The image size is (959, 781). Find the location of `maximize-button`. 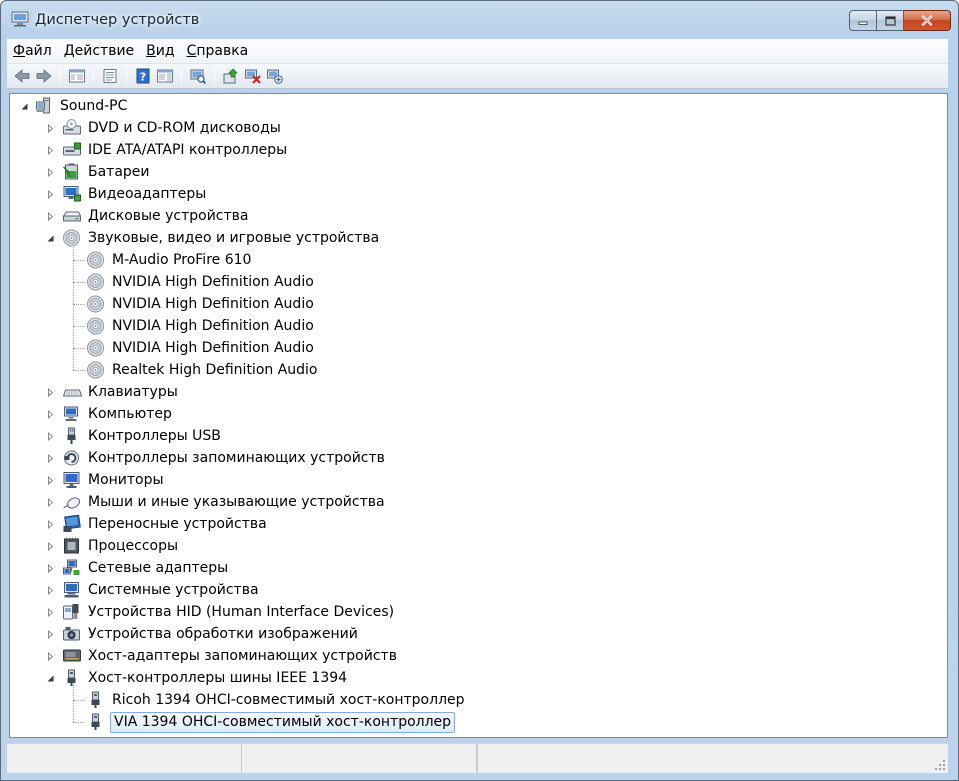

maximize-button is located at coordinates (890, 20).